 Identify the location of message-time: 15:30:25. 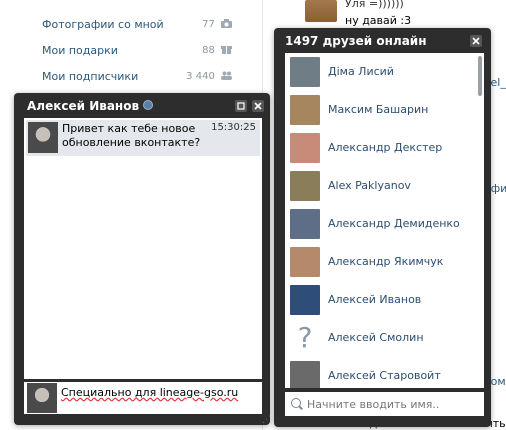
(233, 127).